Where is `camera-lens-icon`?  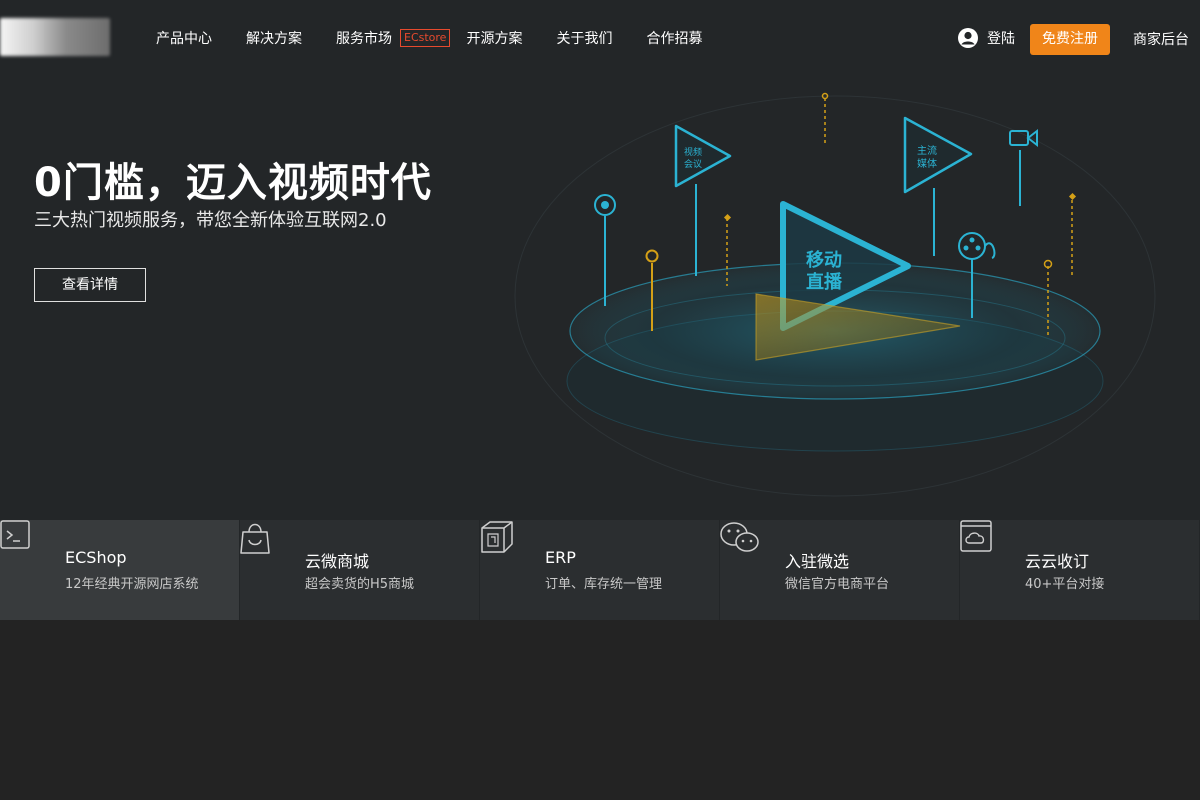
camera-lens-icon is located at coordinates (1032, 138).